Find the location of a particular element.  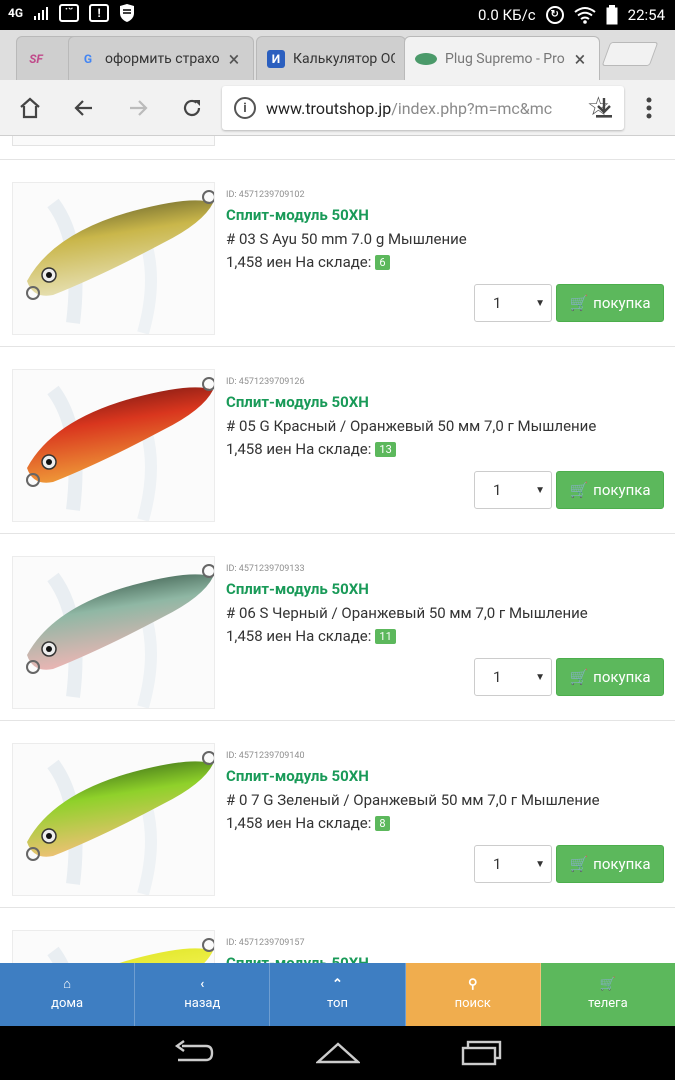

nav-label: назад is located at coordinates (202, 1003).